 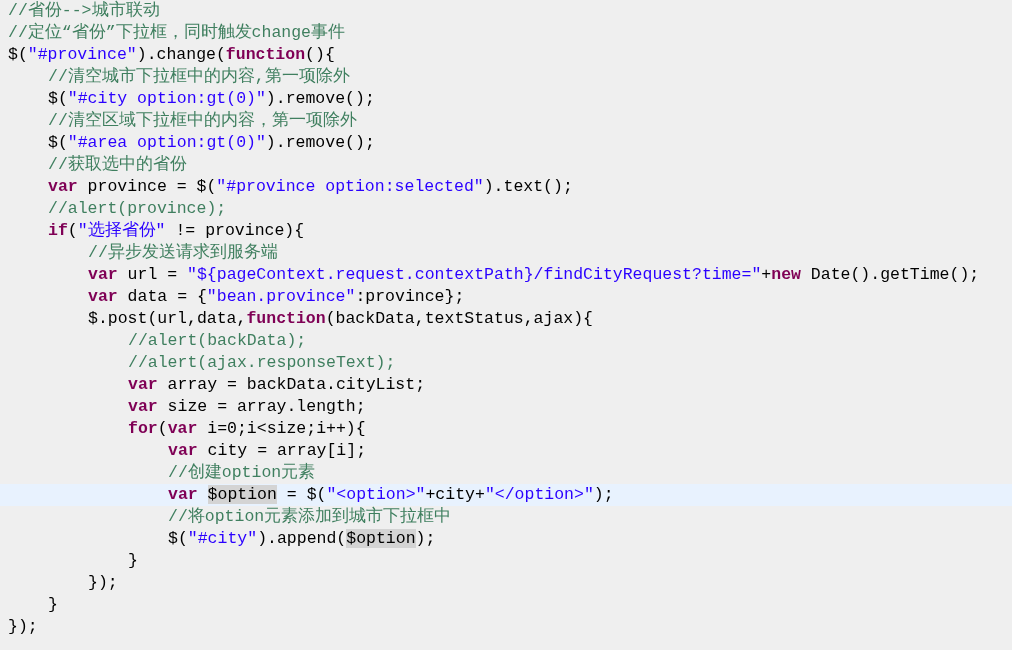 What do you see at coordinates (217, 341) in the screenshot?
I see `code-line: //alert(backData);` at bounding box center [217, 341].